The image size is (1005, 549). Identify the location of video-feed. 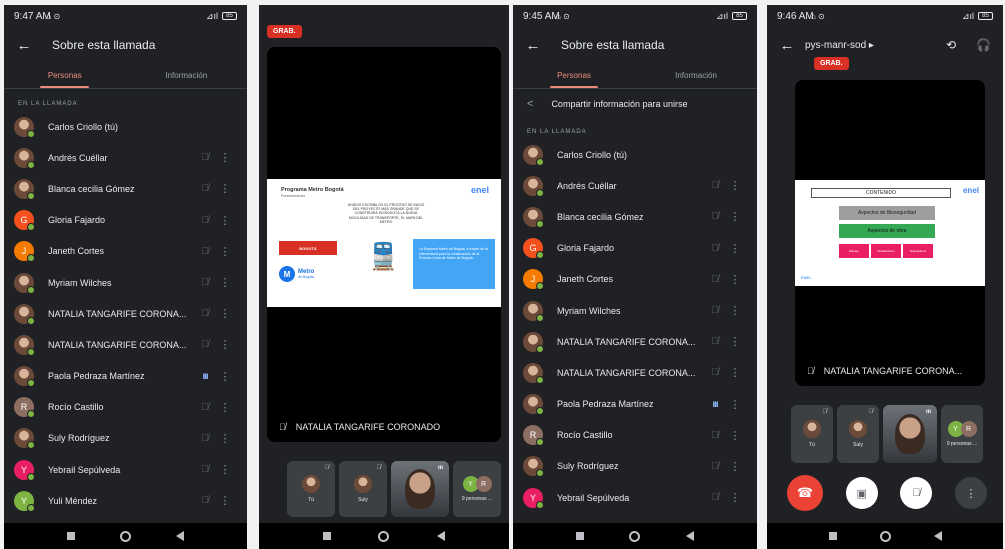
(910, 434).